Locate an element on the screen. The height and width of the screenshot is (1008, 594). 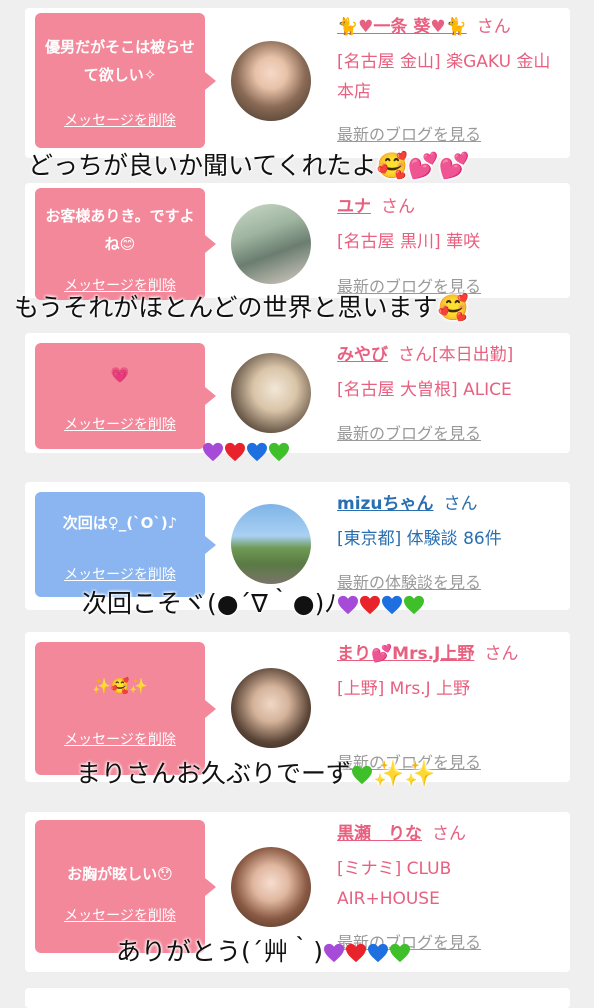
message-bubble: 優男だがそこは被らせて欲しい✧ メッセージを削除 is located at coordinates (125, 80).